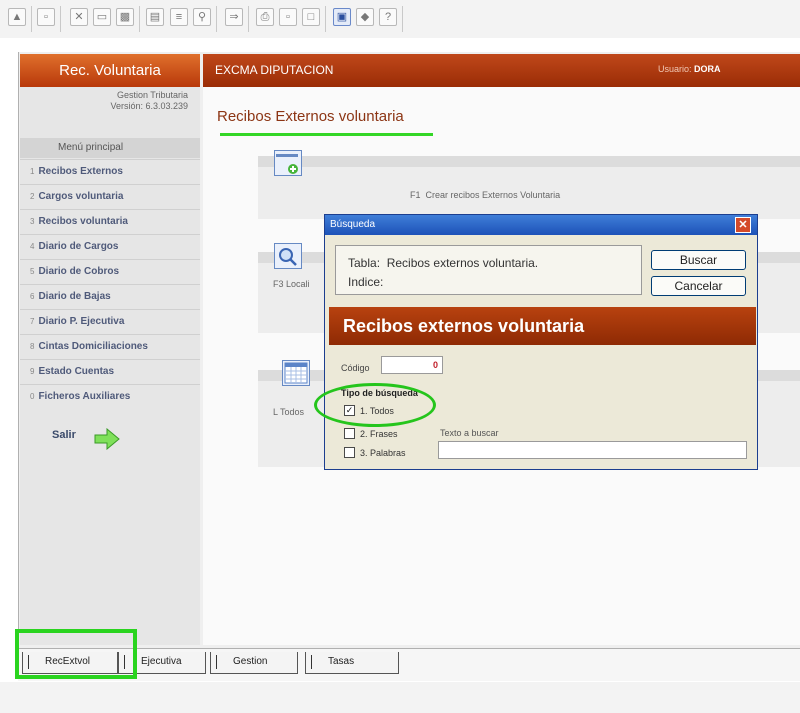 The width and height of the screenshot is (800, 713). What do you see at coordinates (83, 221) in the screenshot?
I see `menu-item-label: Recibos voluntaria` at bounding box center [83, 221].